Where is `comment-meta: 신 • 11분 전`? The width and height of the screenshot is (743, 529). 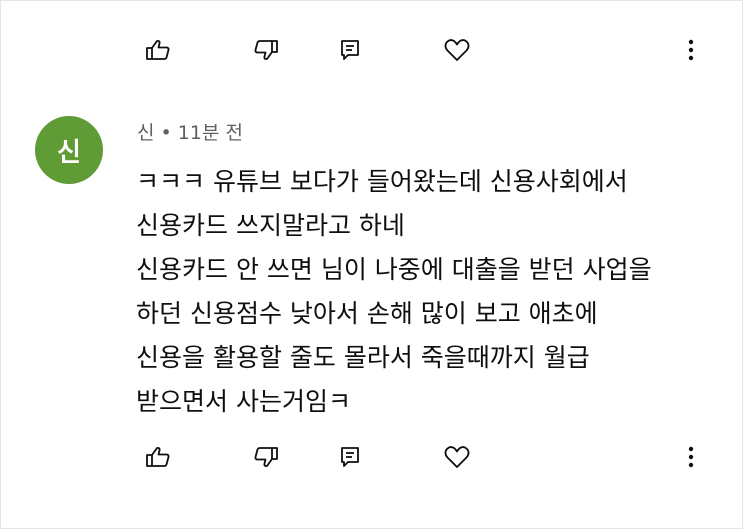 comment-meta: 신 • 11분 전 is located at coordinates (190, 131).